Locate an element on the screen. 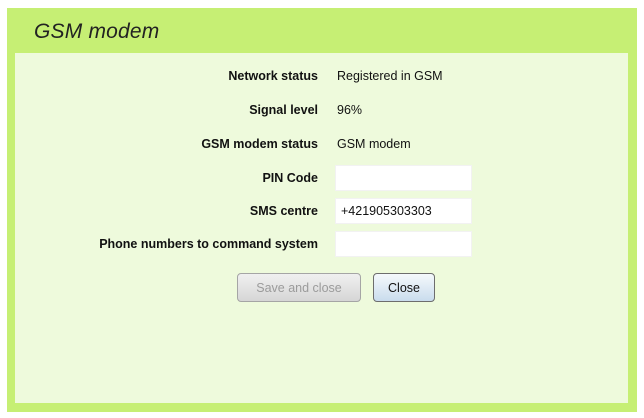 Image resolution: width=644 pixels, height=418 pixels. phone-numbers-label: Phone numbers to command system is located at coordinates (208, 244).